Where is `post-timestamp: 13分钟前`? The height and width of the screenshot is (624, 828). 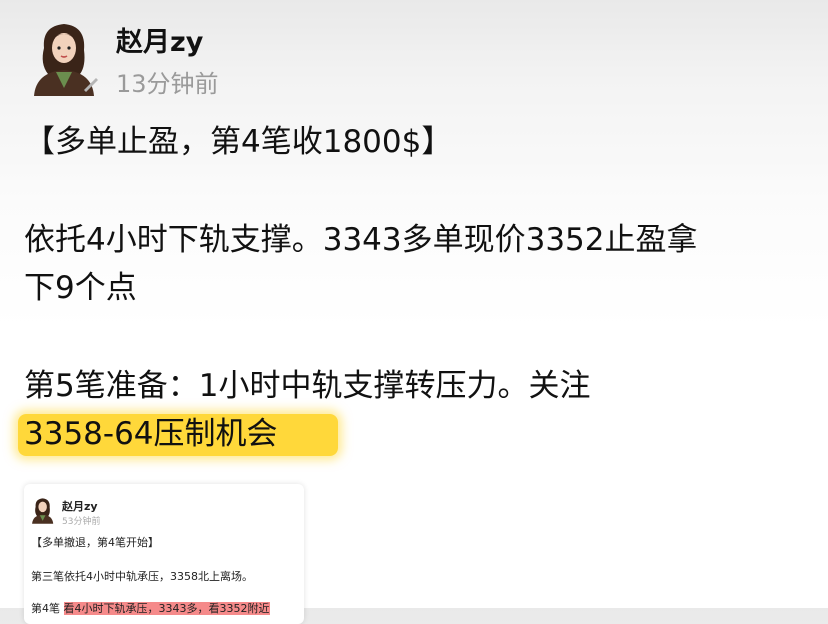
post-timestamp: 13分钟前 is located at coordinates (167, 84).